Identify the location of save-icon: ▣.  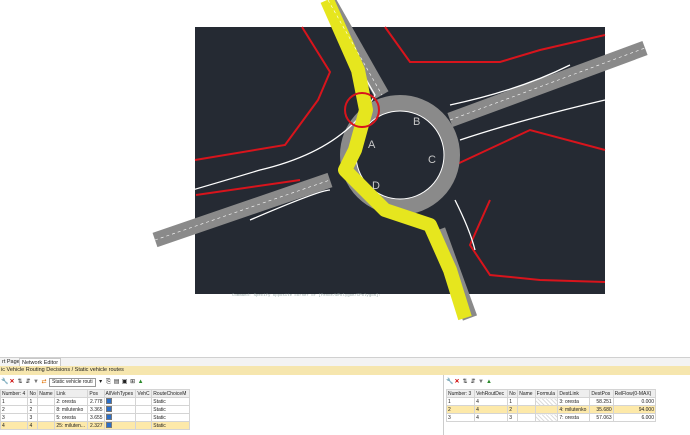
(125, 382).